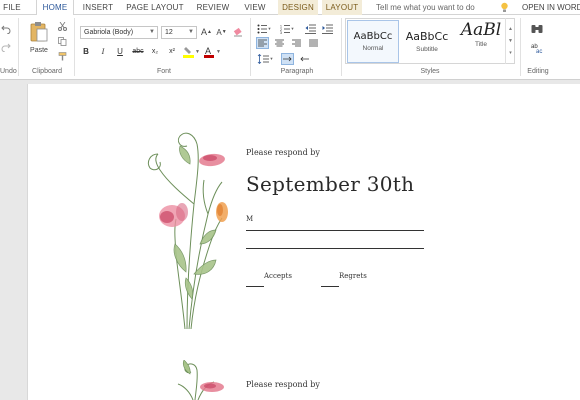 The image size is (580, 400). What do you see at coordinates (537, 47) in the screenshot?
I see `replace-icon: ab ac` at bounding box center [537, 47].